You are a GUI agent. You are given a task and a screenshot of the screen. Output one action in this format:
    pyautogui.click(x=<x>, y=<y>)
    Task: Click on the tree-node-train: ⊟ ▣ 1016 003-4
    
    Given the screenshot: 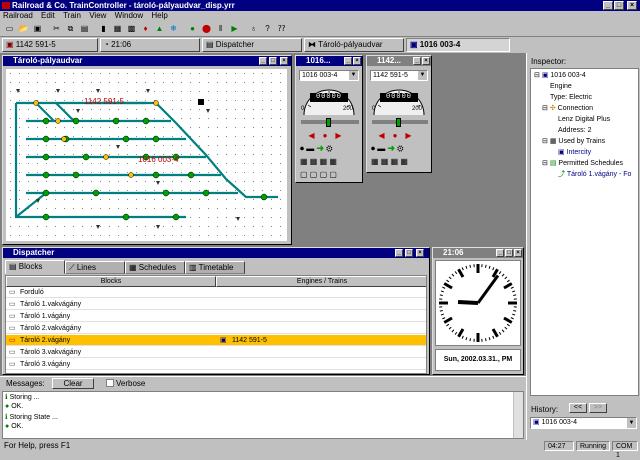 What is the action you would take?
    pyautogui.click(x=560, y=75)
    